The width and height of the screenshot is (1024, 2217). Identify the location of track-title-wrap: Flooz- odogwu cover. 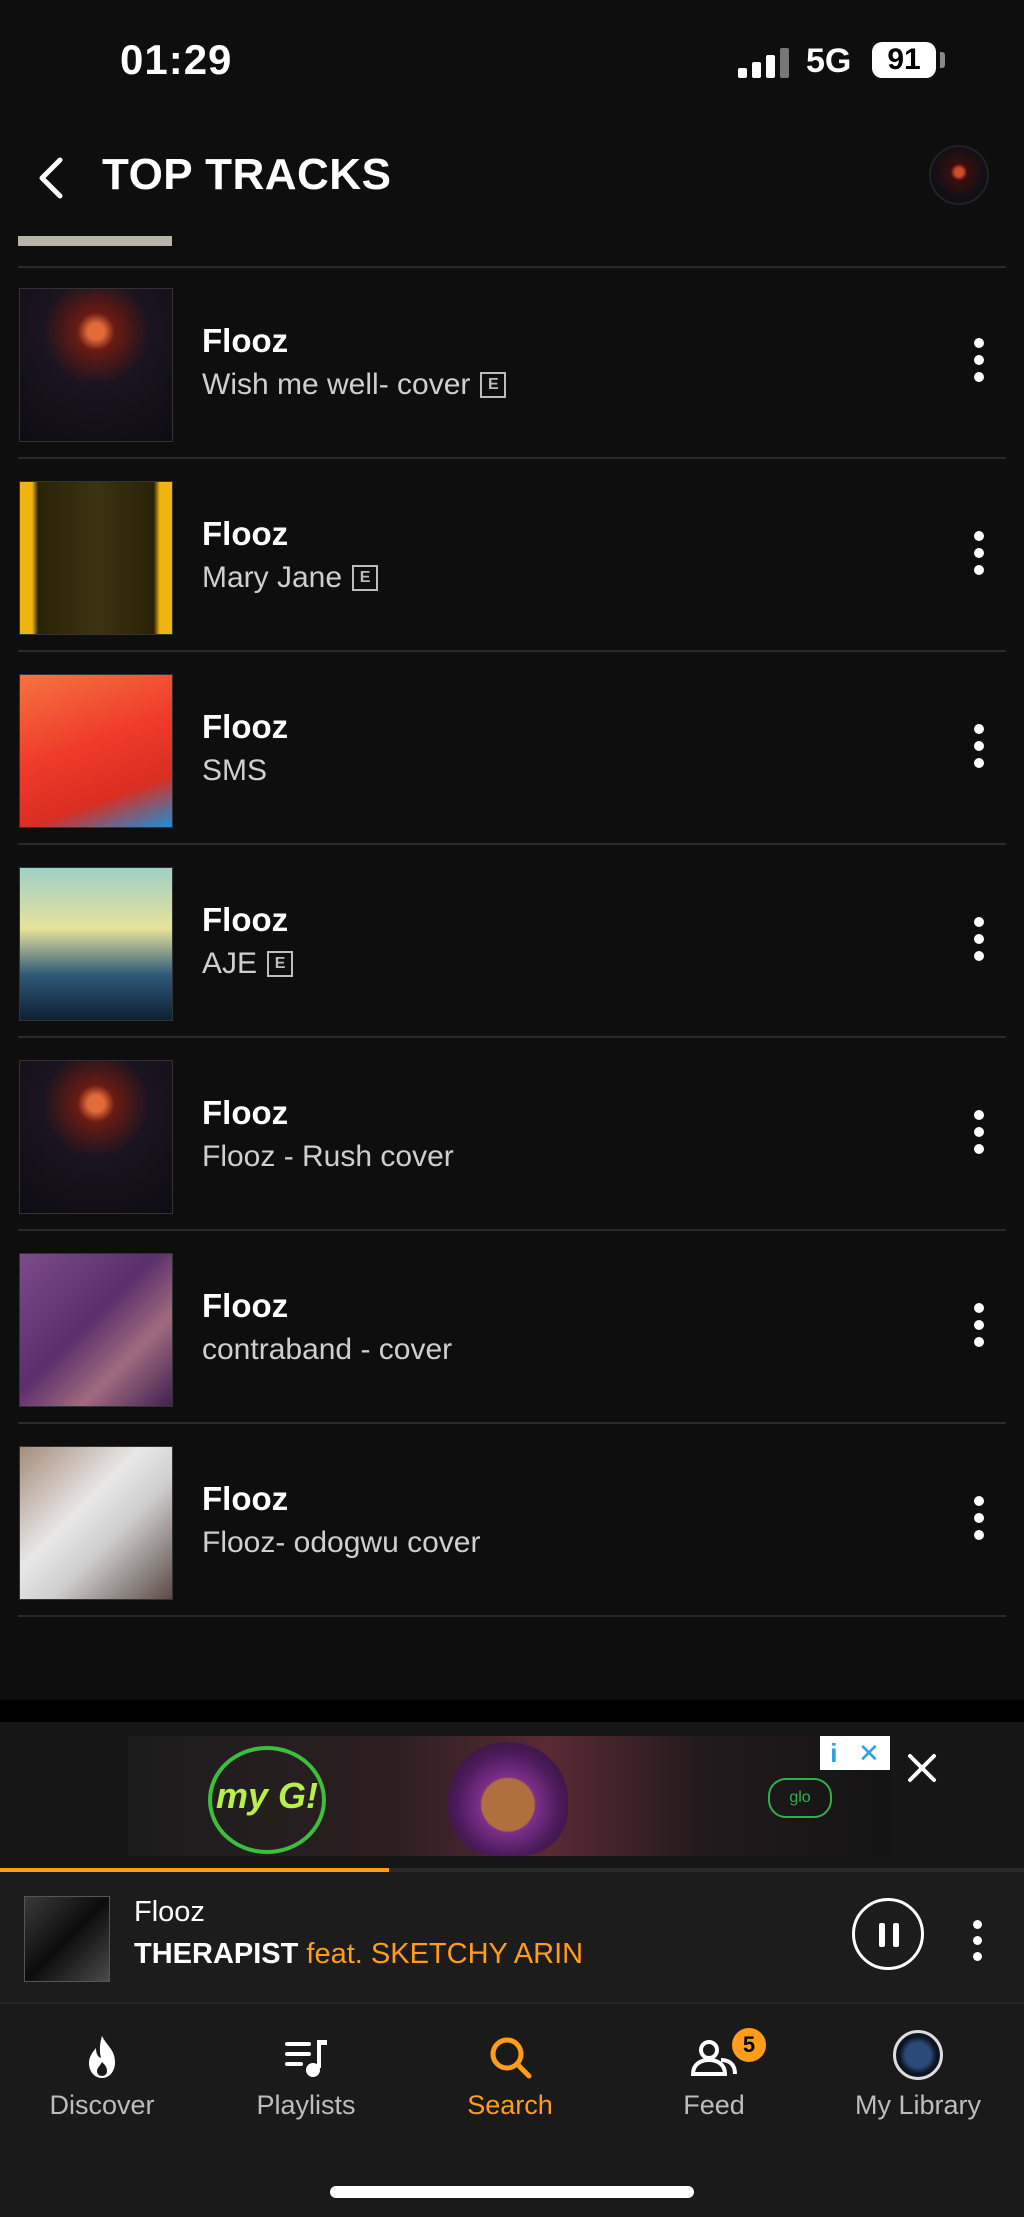
(341, 1543).